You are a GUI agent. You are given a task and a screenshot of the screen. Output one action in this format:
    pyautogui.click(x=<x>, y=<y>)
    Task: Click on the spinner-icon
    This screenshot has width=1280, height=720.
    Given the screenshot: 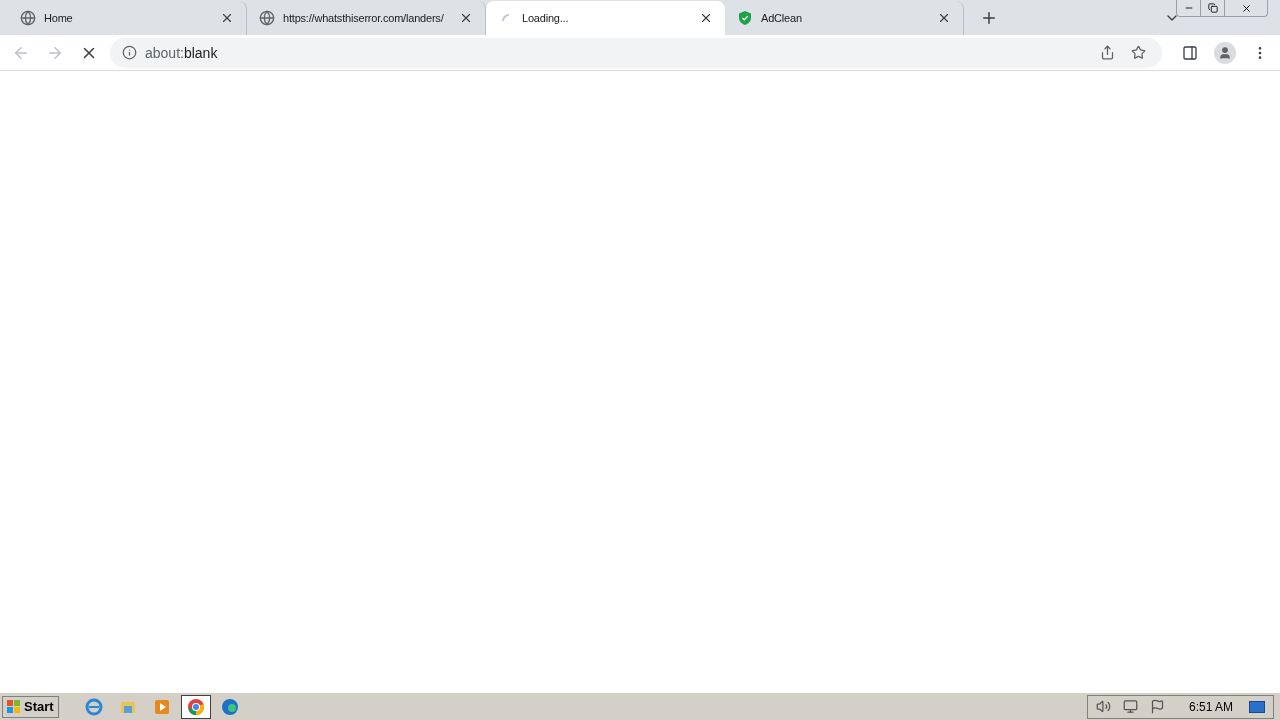 What is the action you would take?
    pyautogui.click(x=506, y=18)
    